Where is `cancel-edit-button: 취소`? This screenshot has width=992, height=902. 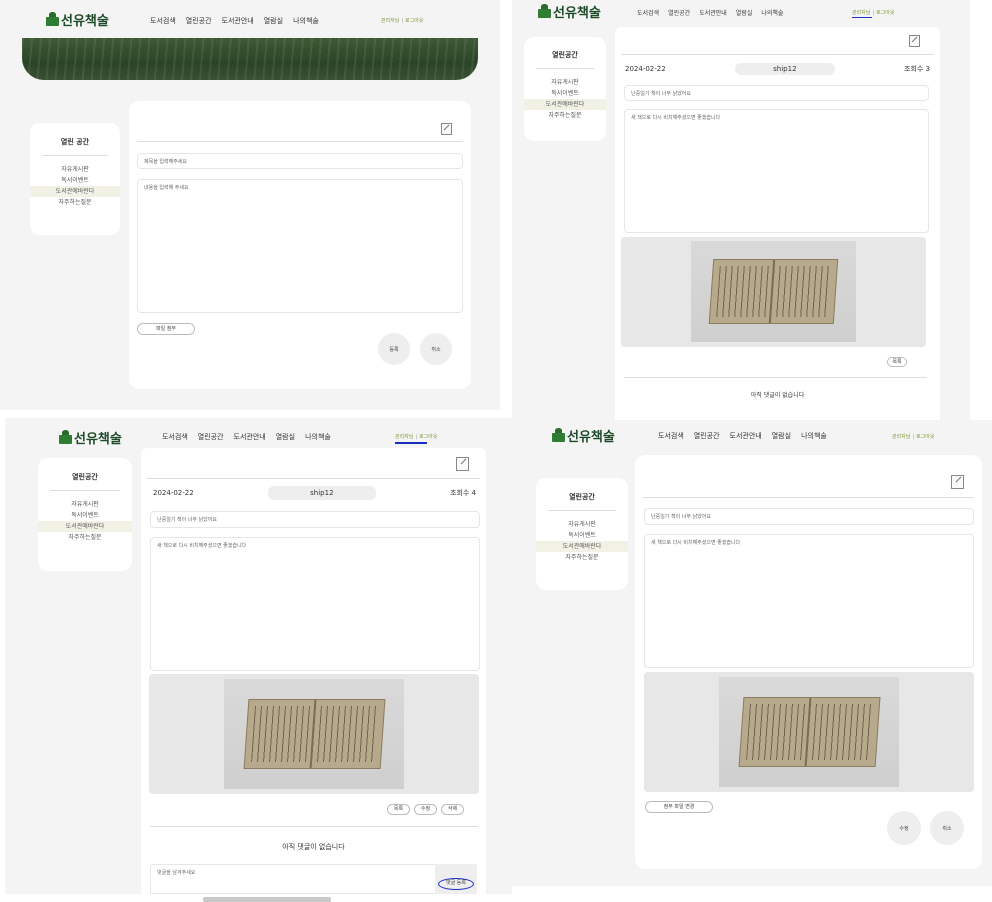
cancel-edit-button: 취소 is located at coordinates (947, 828).